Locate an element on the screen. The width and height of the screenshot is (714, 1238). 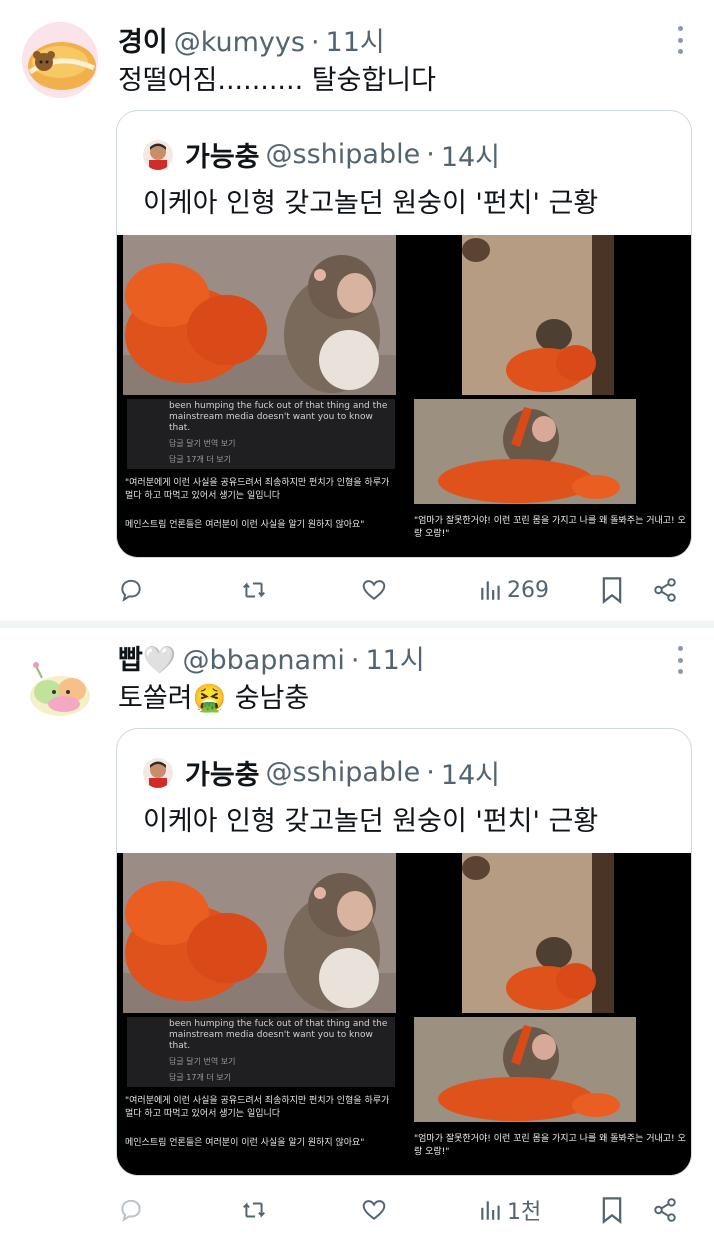
views-button: 269 is located at coordinates (513, 590).